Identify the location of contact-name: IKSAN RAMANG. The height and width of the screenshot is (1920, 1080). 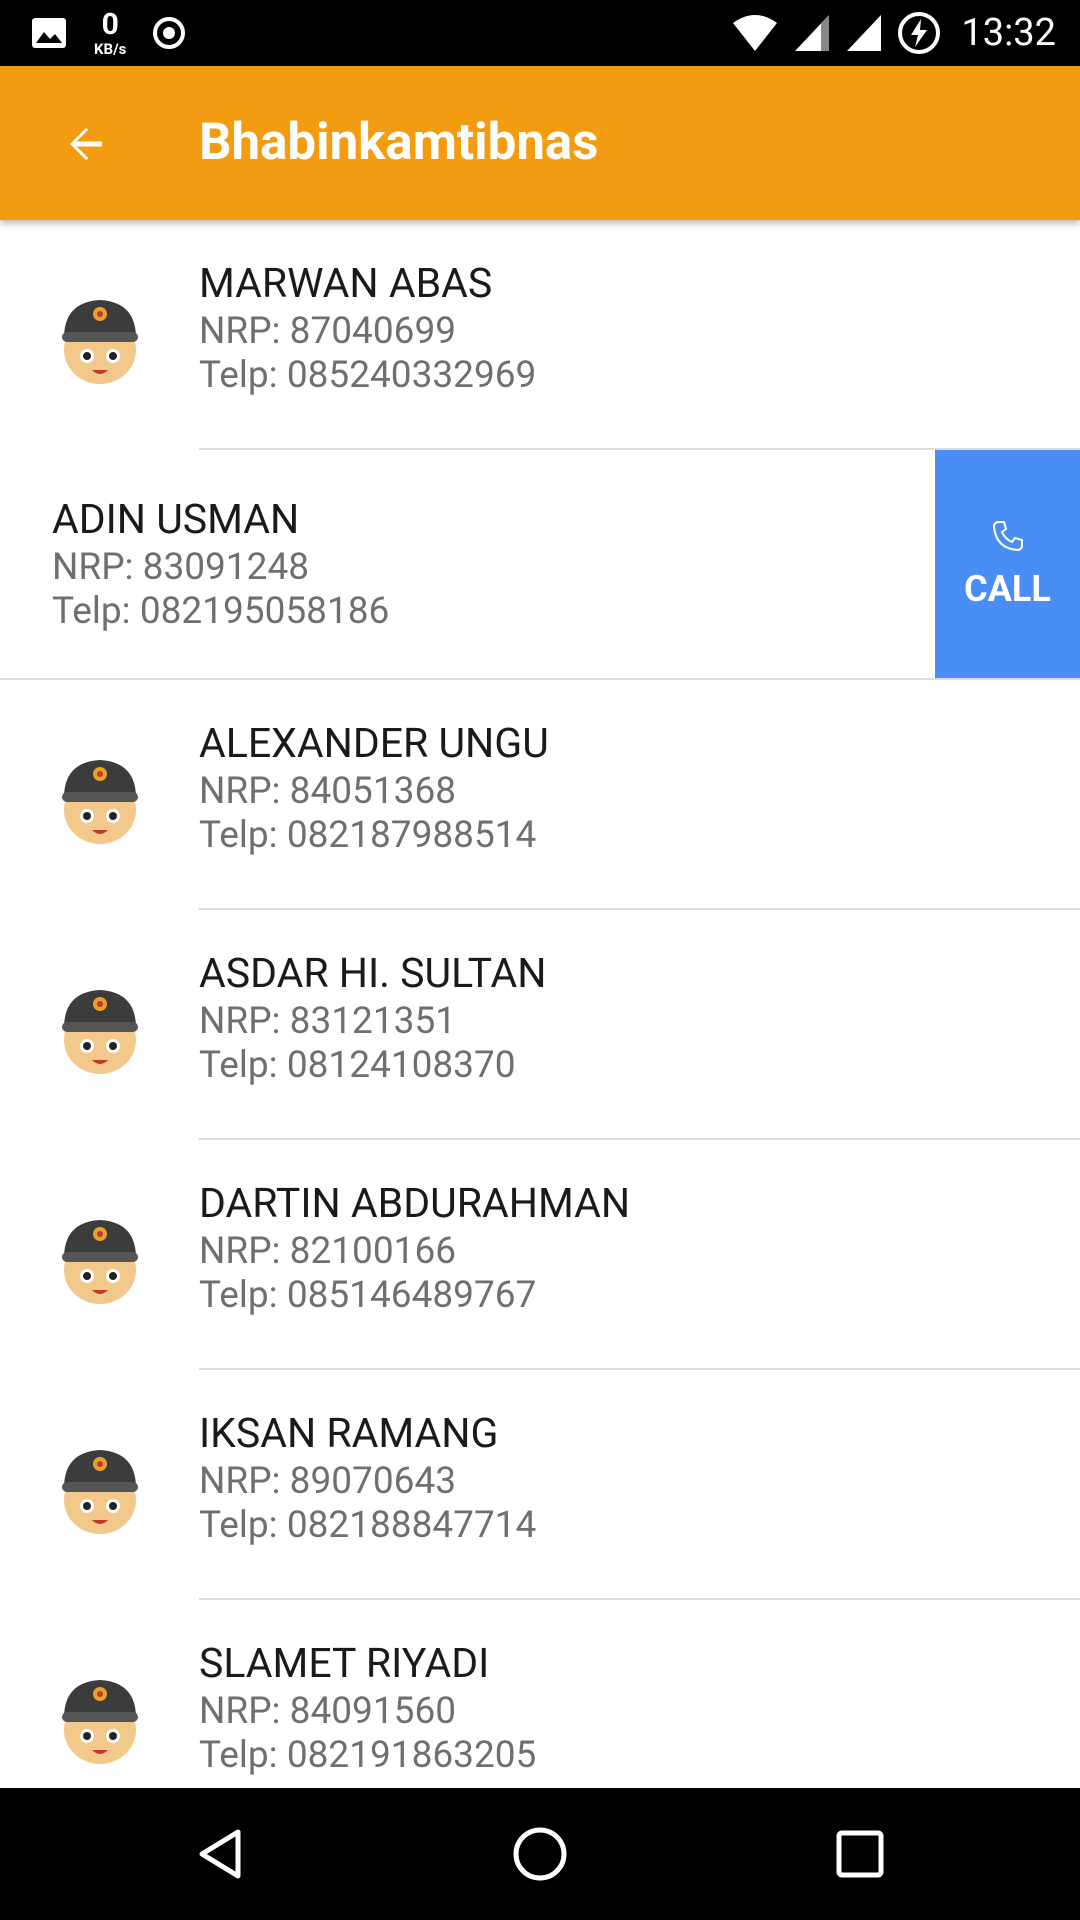
(349, 1434).